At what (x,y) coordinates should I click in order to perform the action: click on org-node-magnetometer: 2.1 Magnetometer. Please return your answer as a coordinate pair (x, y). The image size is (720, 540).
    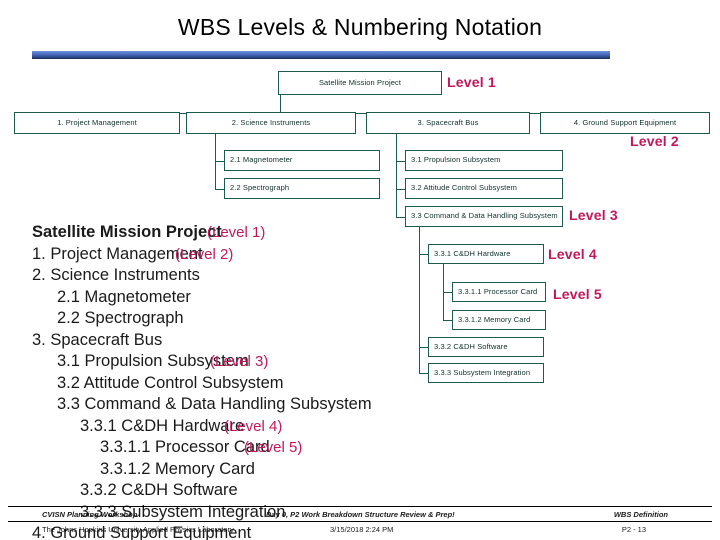
    Looking at the image, I should click on (302, 160).